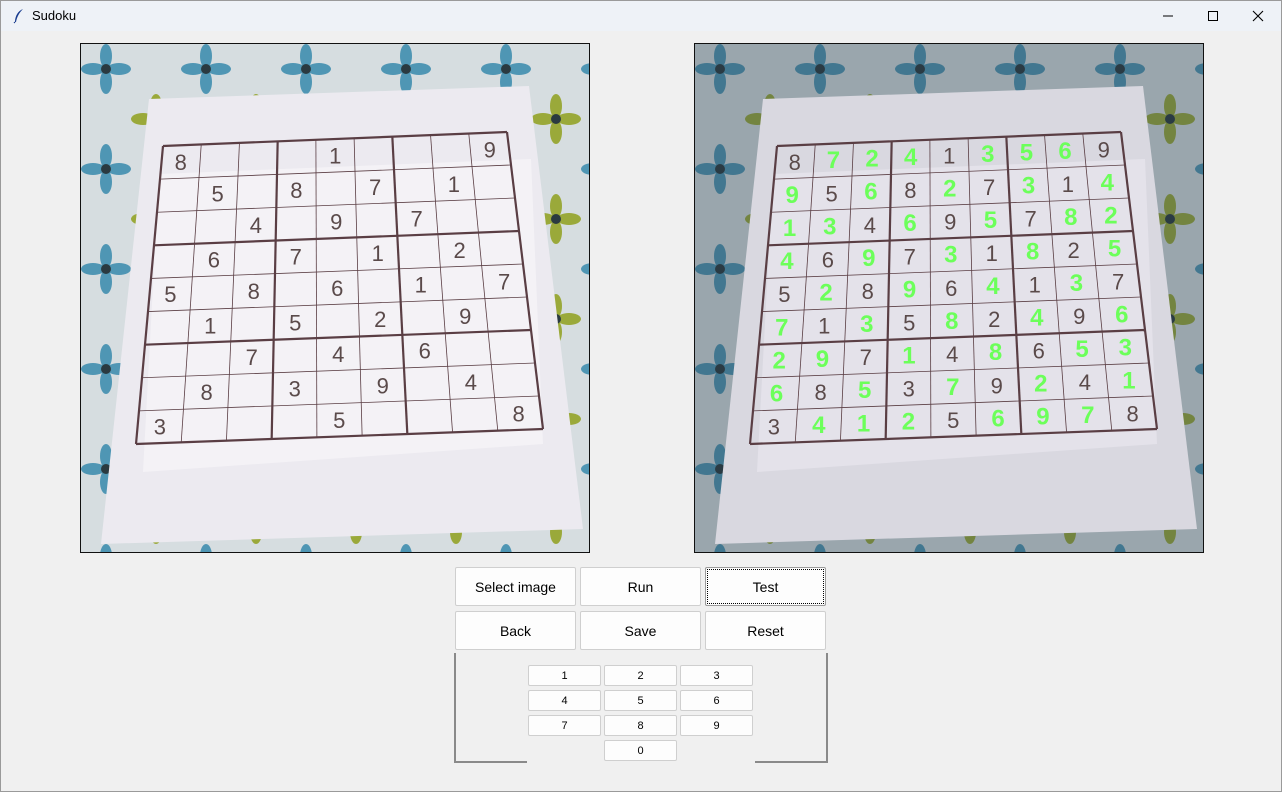 The height and width of the screenshot is (792, 1282). I want to click on window-title: Sudoku, so click(54, 15).